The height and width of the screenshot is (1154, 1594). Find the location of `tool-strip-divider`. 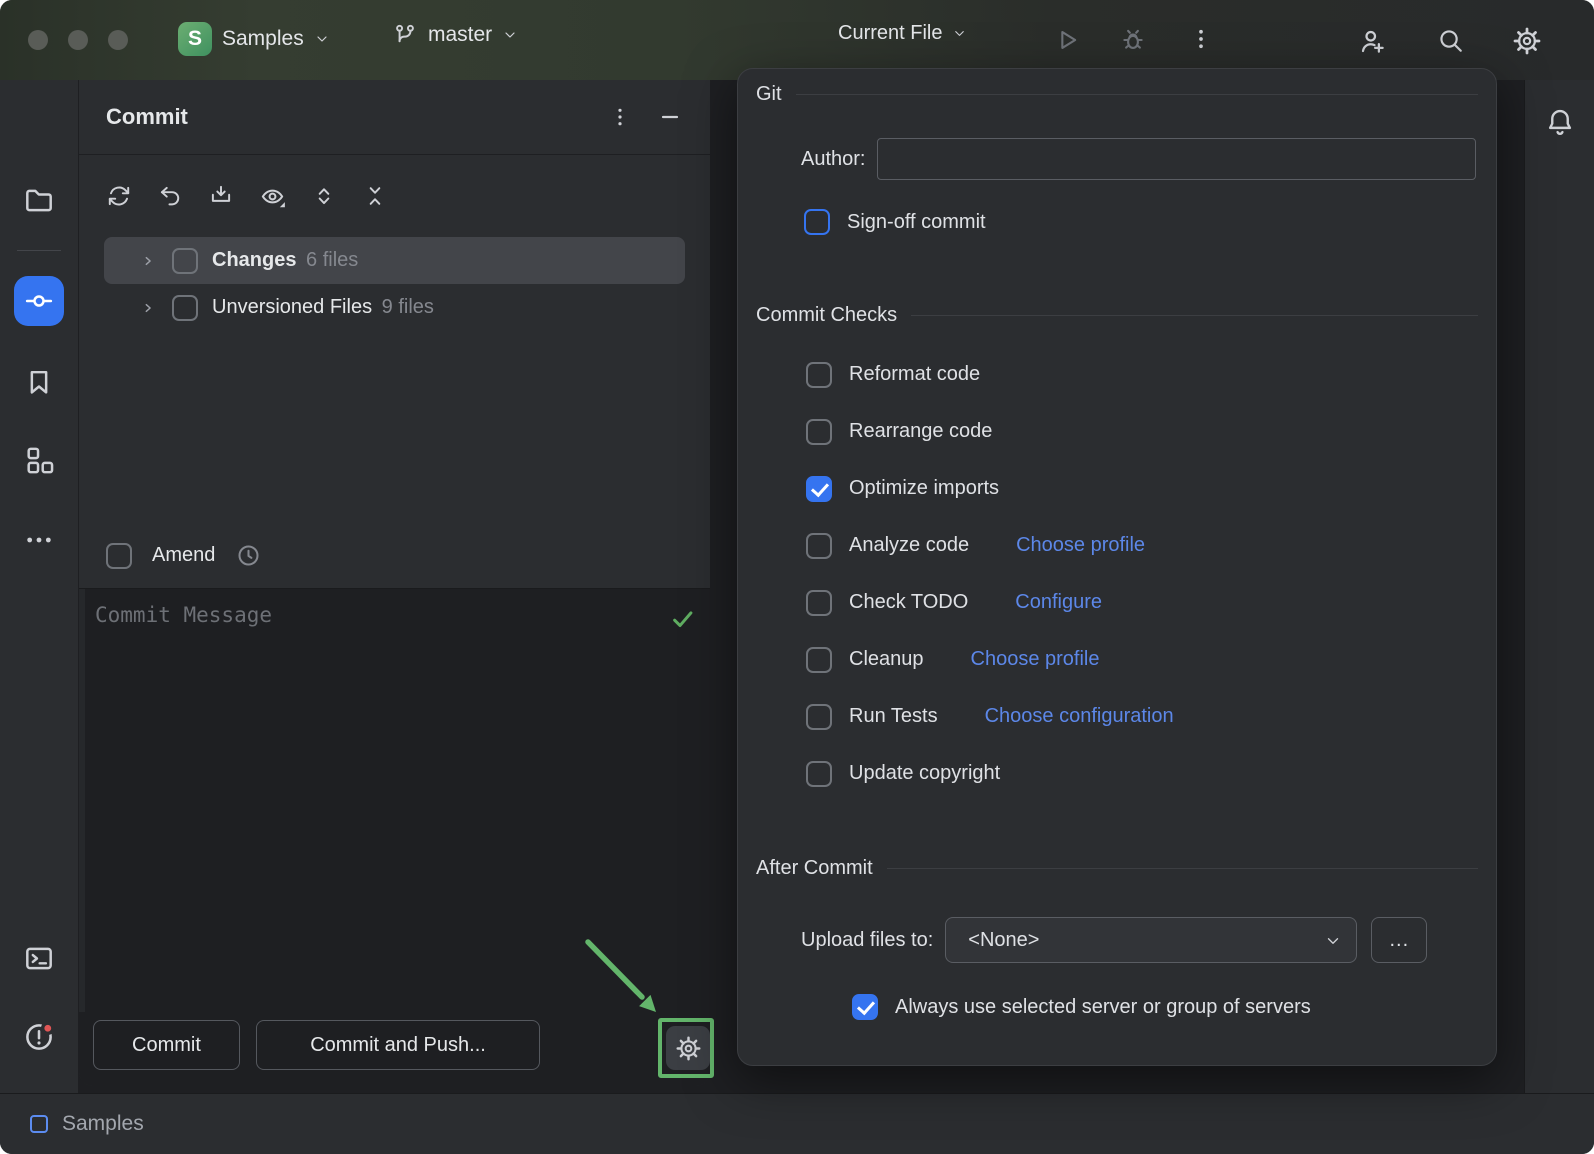

tool-strip-divider is located at coordinates (39, 250).